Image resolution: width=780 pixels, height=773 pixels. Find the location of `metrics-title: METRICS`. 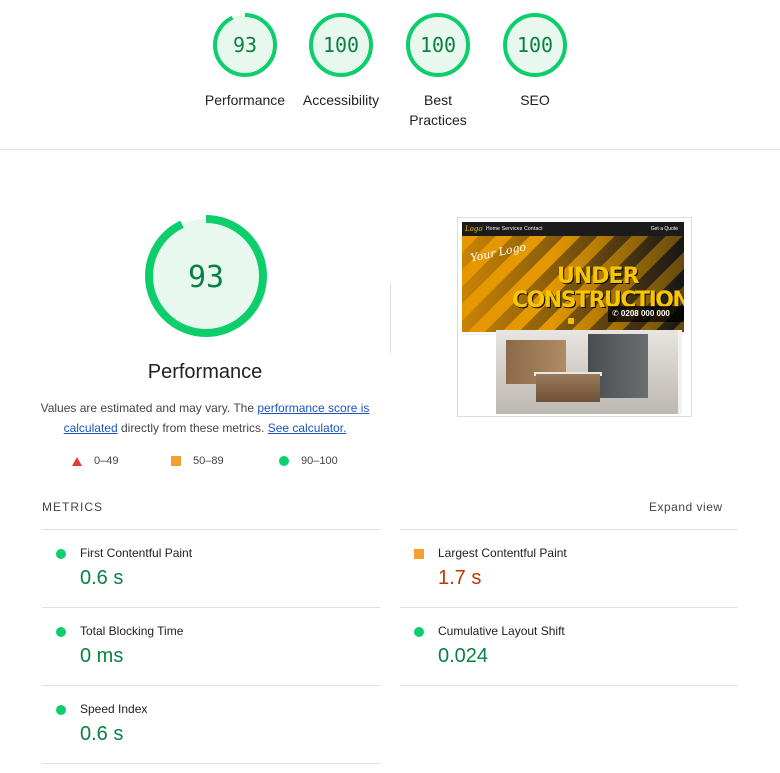

metrics-title: METRICS is located at coordinates (72, 507).